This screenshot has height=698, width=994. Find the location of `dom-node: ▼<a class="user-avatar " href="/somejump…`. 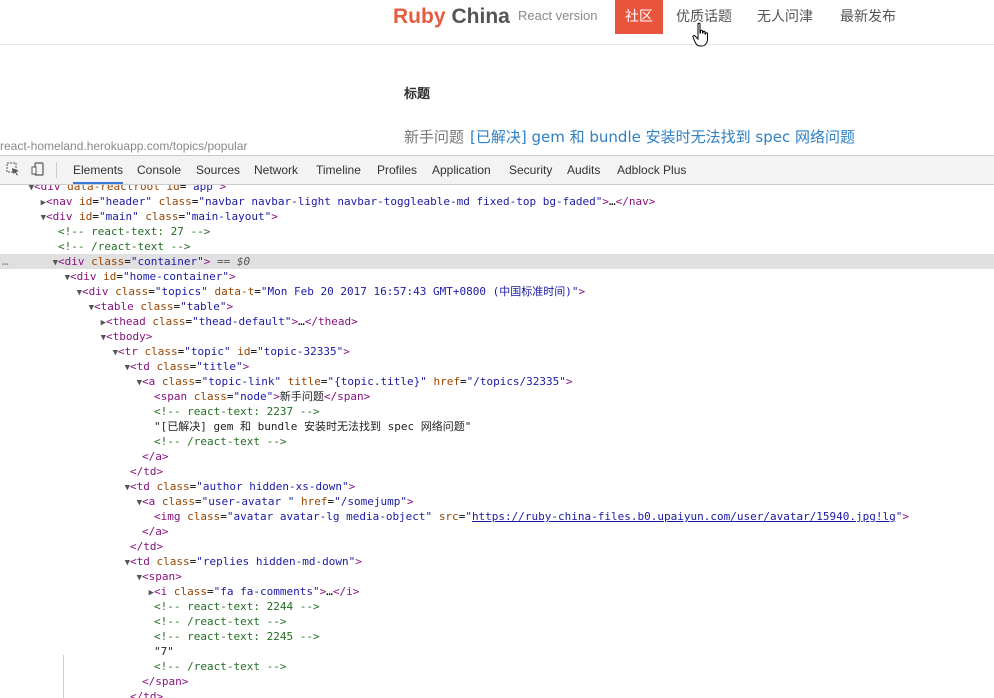

dom-node: ▼<a class="user-avatar " href="/somejump… is located at coordinates (497, 501).